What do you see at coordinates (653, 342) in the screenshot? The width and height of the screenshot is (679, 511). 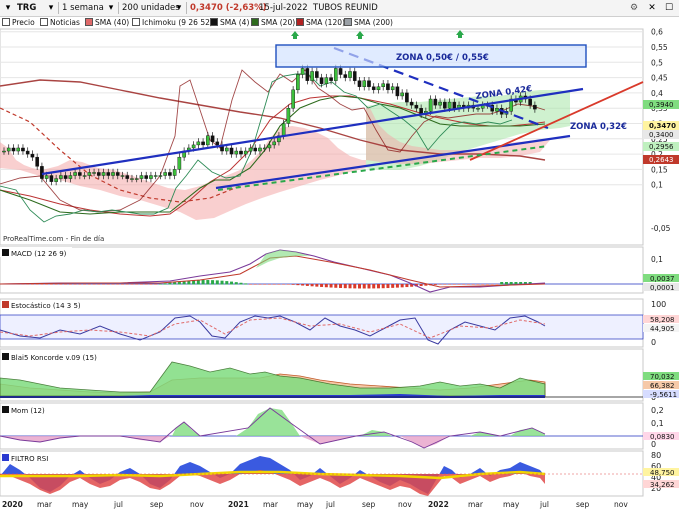 I see `svg-text: 0` at bounding box center [653, 342].